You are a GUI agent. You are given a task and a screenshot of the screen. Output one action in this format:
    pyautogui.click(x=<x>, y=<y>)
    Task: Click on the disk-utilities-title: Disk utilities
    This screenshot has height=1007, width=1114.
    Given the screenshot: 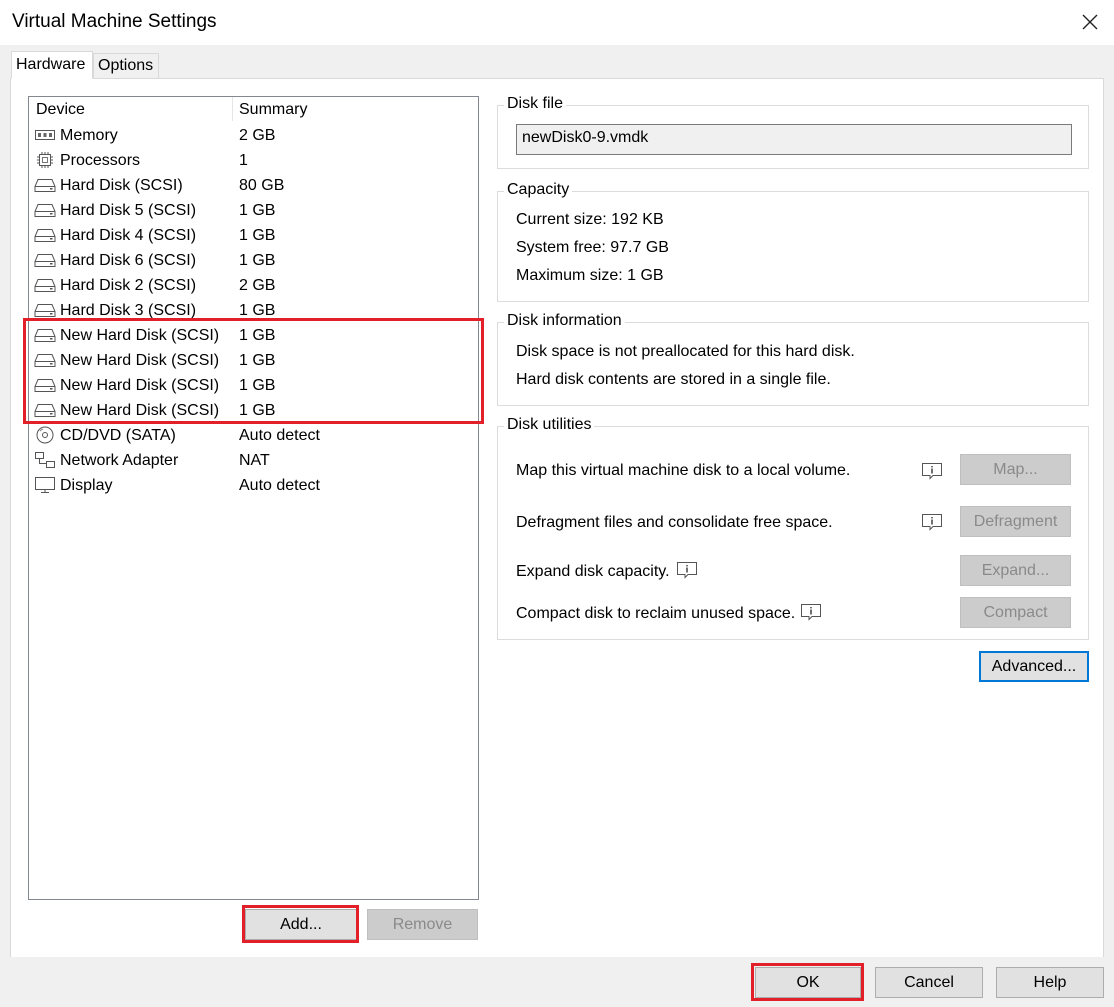 What is the action you would take?
    pyautogui.click(x=549, y=425)
    